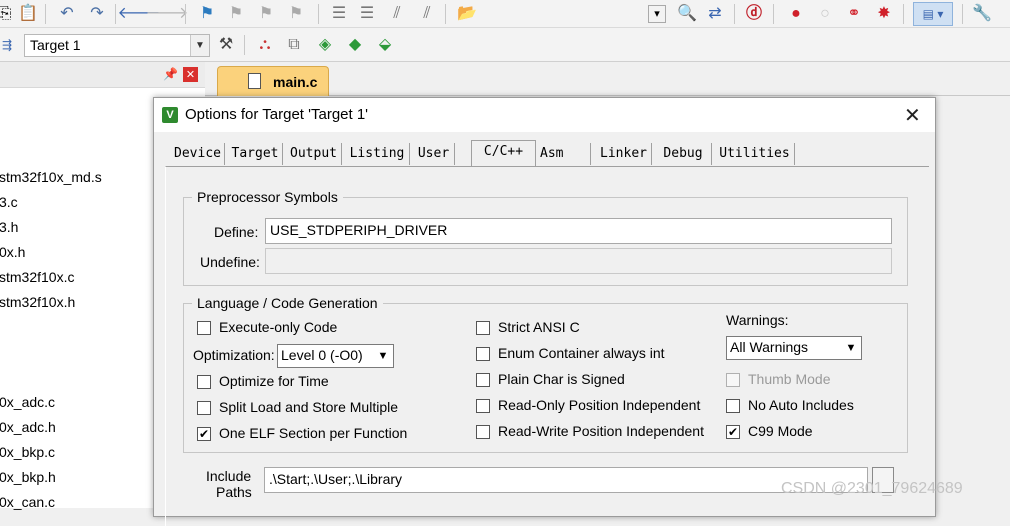  I want to click on file-item: stm32f10x.h, so click(37, 302).